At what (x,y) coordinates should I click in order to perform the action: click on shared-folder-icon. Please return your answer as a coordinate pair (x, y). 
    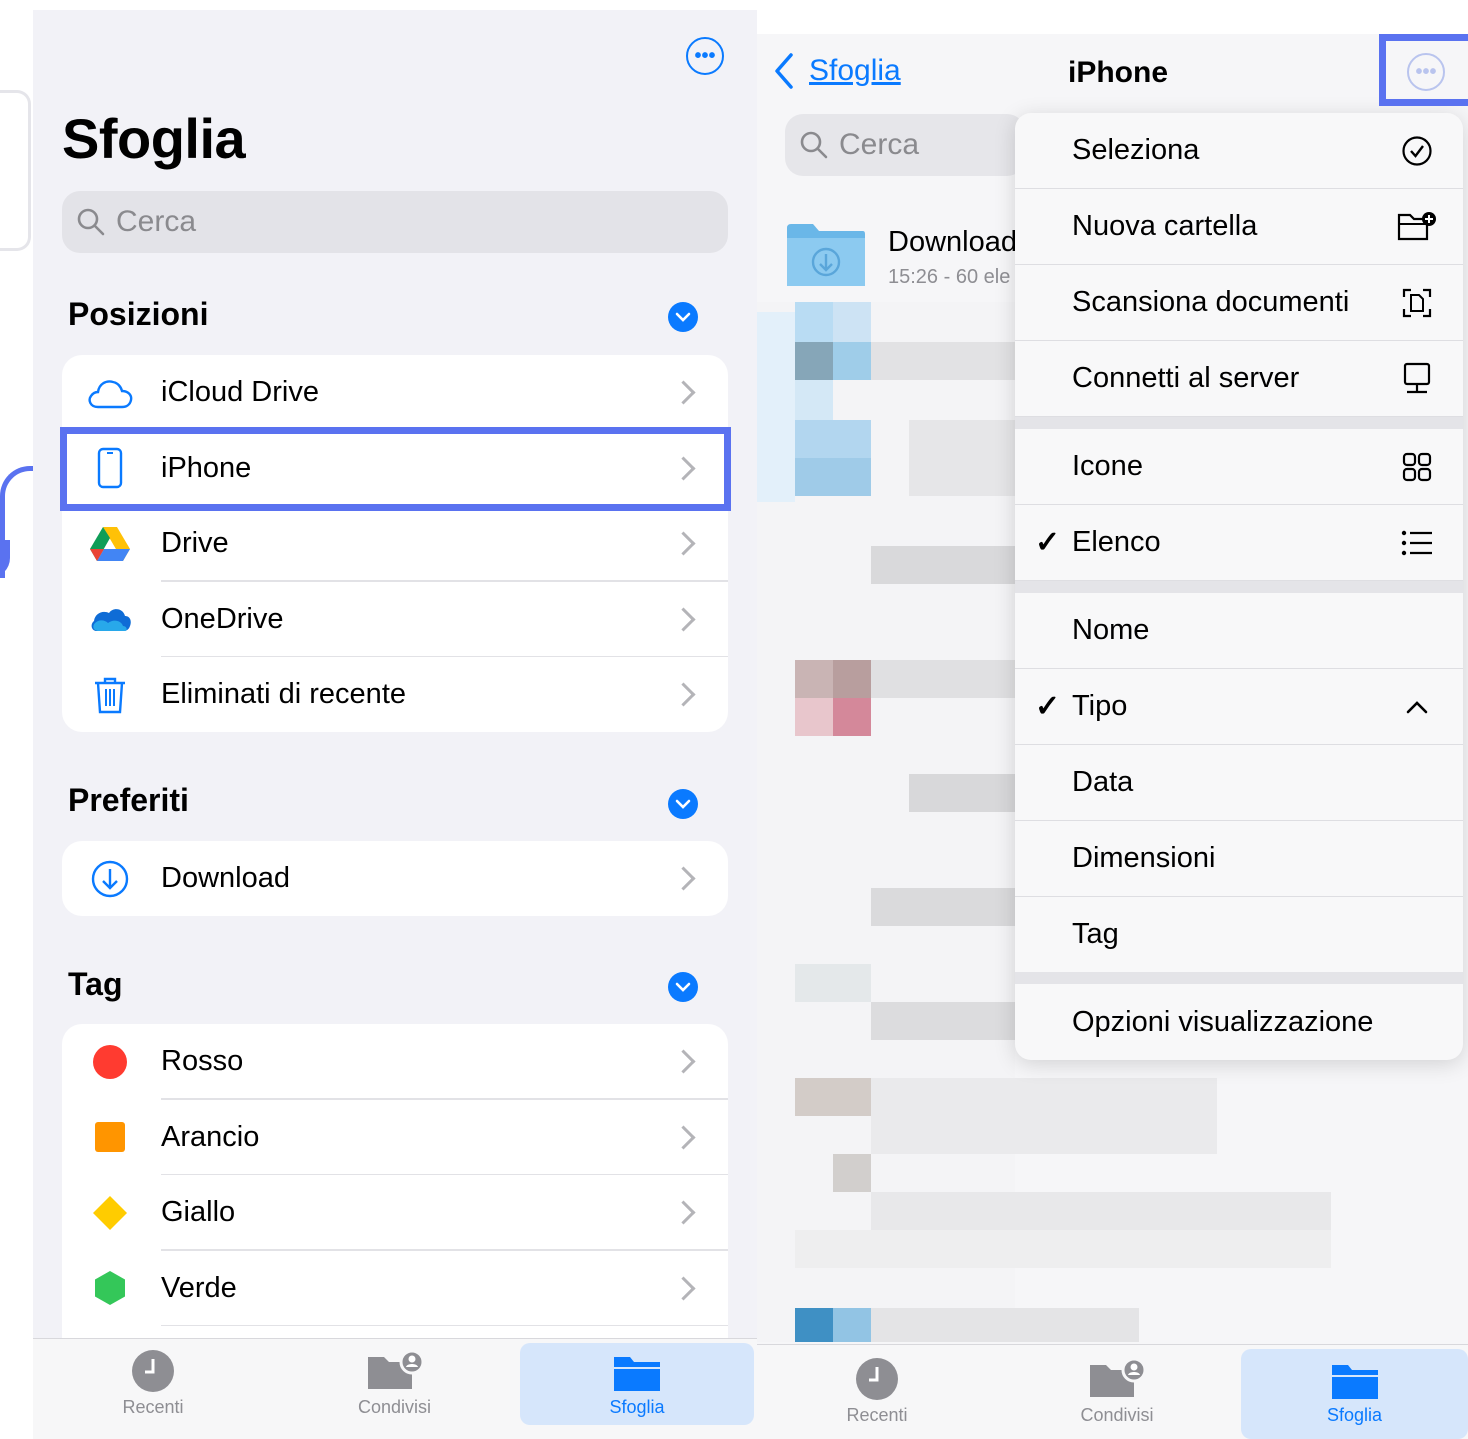
    Looking at the image, I should click on (1117, 1379).